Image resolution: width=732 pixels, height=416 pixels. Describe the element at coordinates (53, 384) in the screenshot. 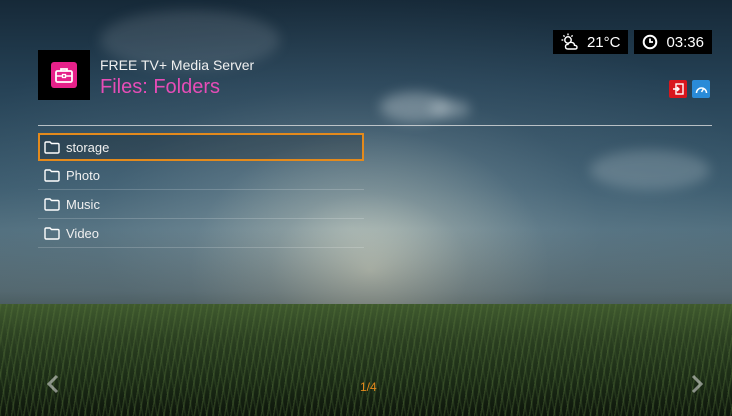

I see `chevron-left-icon` at that location.